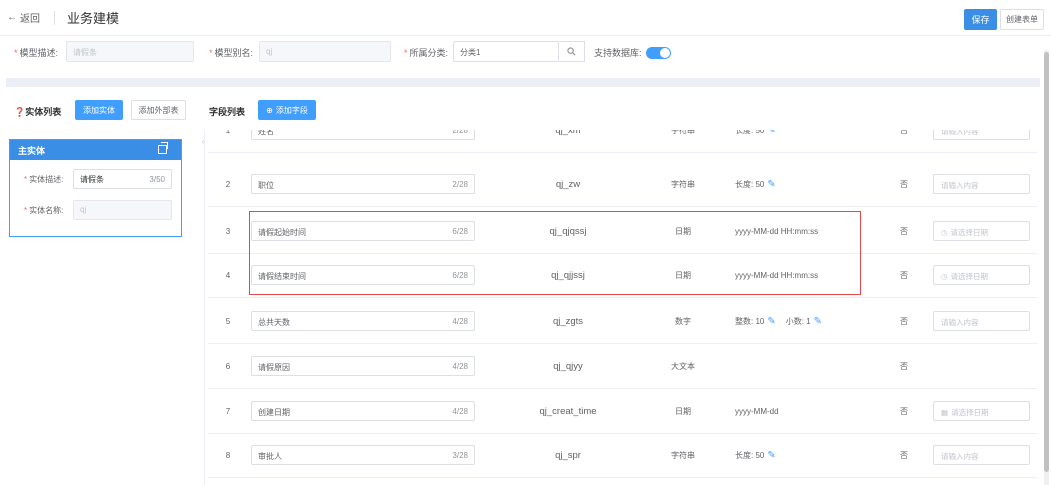 Image resolution: width=1051 pixels, height=485 pixels. What do you see at coordinates (274, 367) in the screenshot?
I see `field-name-value: 请假原因` at bounding box center [274, 367].